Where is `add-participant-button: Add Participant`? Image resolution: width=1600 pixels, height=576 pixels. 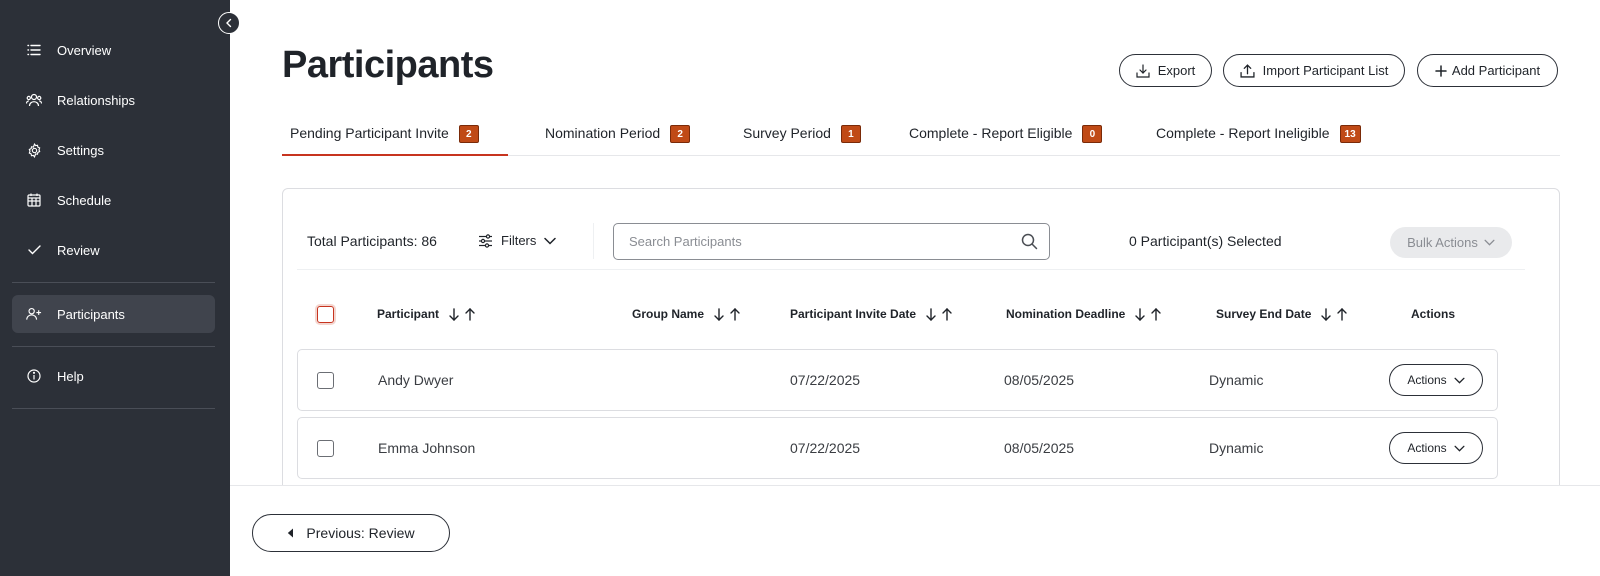 add-participant-button: Add Participant is located at coordinates (1487, 70).